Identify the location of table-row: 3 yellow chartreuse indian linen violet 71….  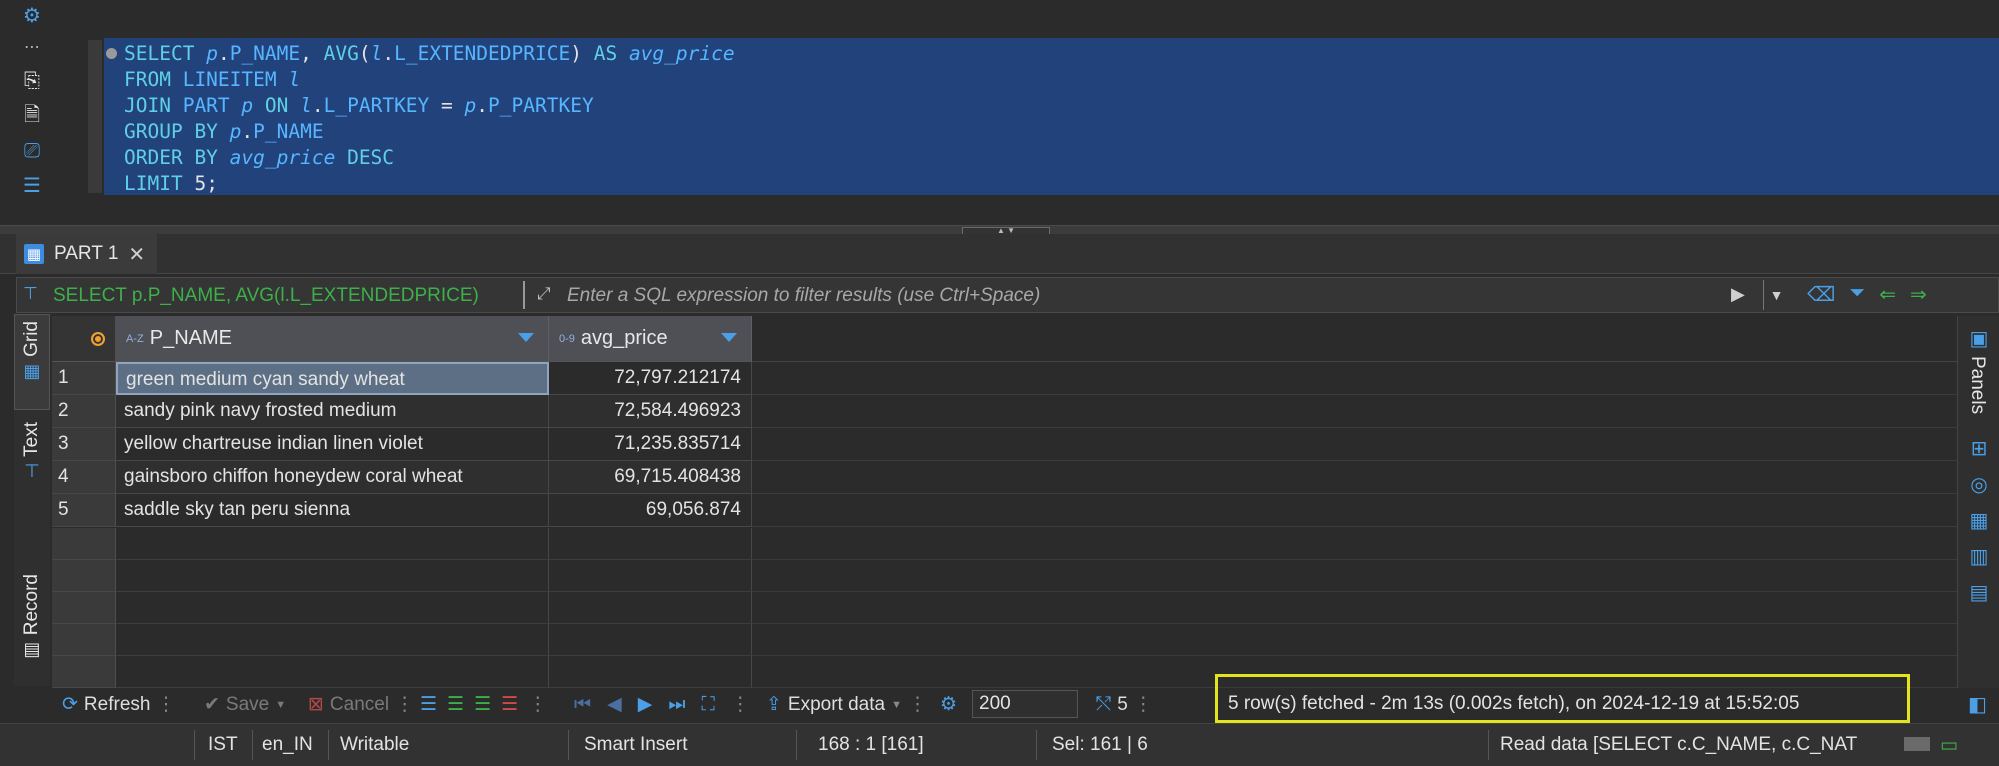
(1004, 444).